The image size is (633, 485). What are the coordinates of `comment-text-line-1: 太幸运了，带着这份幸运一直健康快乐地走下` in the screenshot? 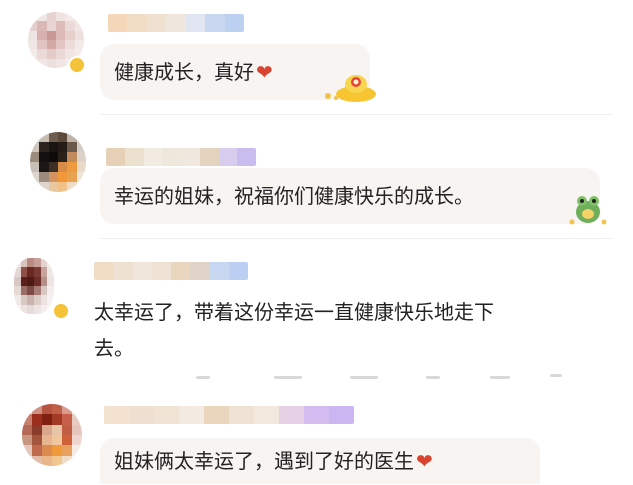 It's located at (294, 312).